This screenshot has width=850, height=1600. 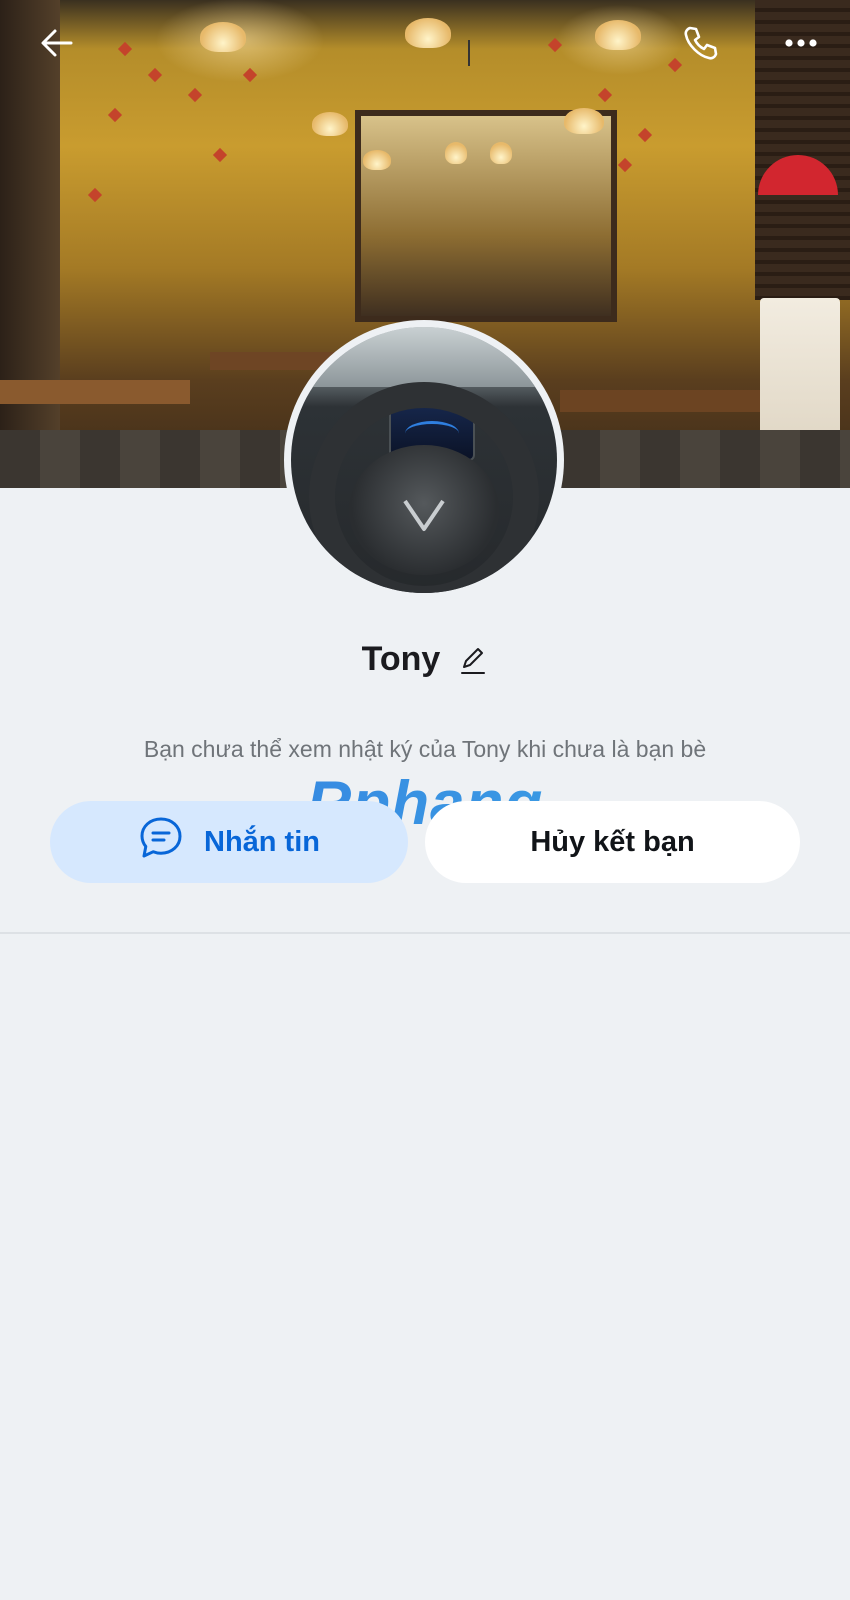 I want to click on message-button: Nhắn tin, so click(x=229, y=842).